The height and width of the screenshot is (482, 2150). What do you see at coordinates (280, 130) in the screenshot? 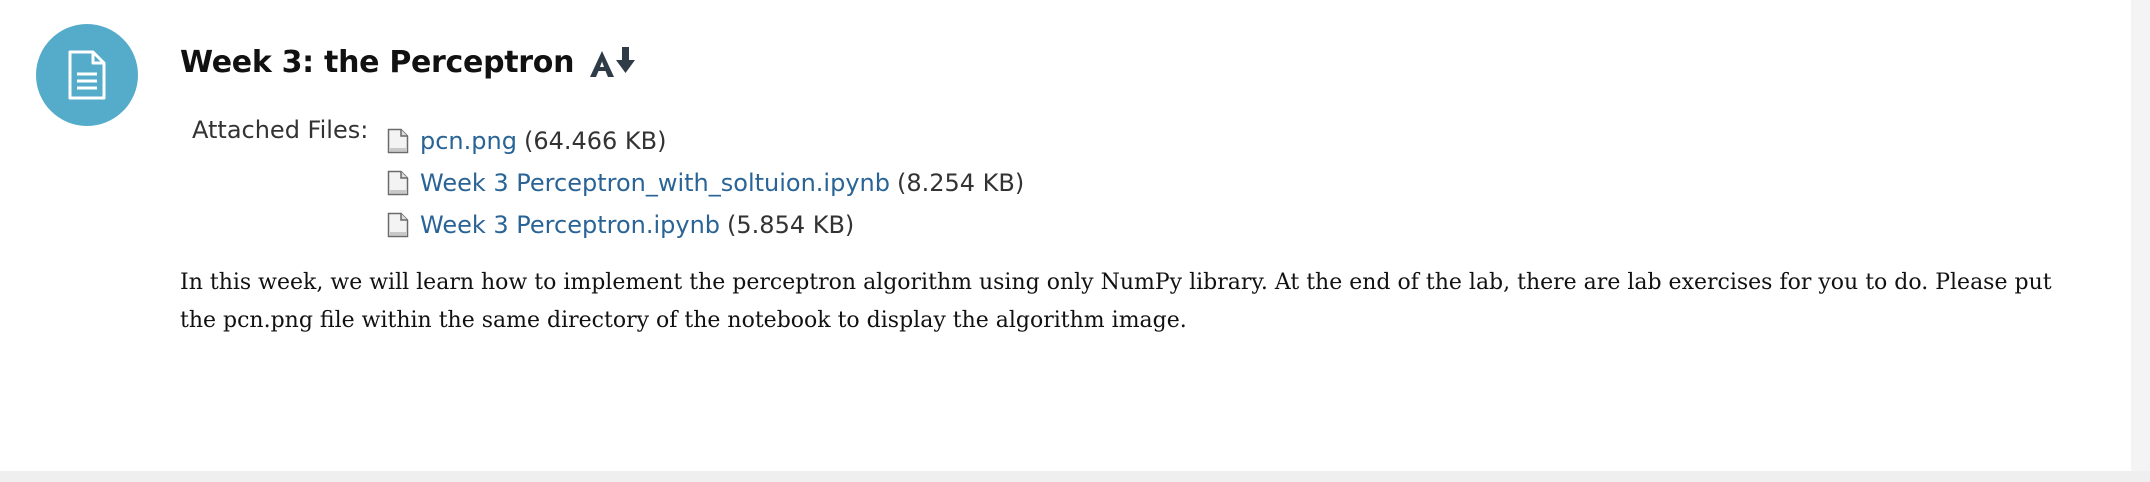
I see `attached-files-label: Attached Files:` at bounding box center [280, 130].